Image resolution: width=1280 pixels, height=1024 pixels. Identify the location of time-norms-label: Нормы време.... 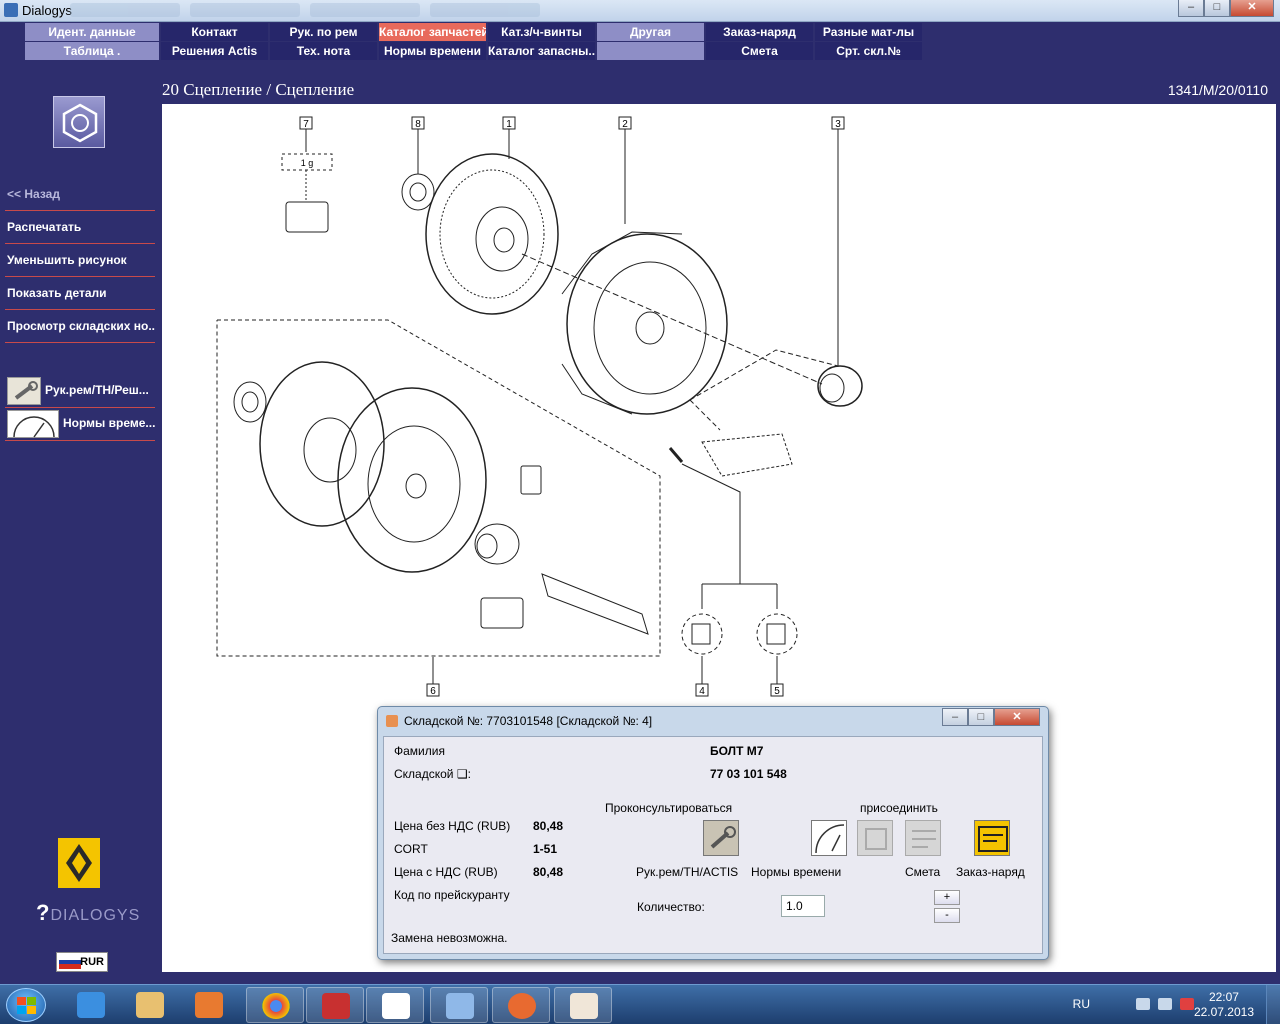
(109, 423).